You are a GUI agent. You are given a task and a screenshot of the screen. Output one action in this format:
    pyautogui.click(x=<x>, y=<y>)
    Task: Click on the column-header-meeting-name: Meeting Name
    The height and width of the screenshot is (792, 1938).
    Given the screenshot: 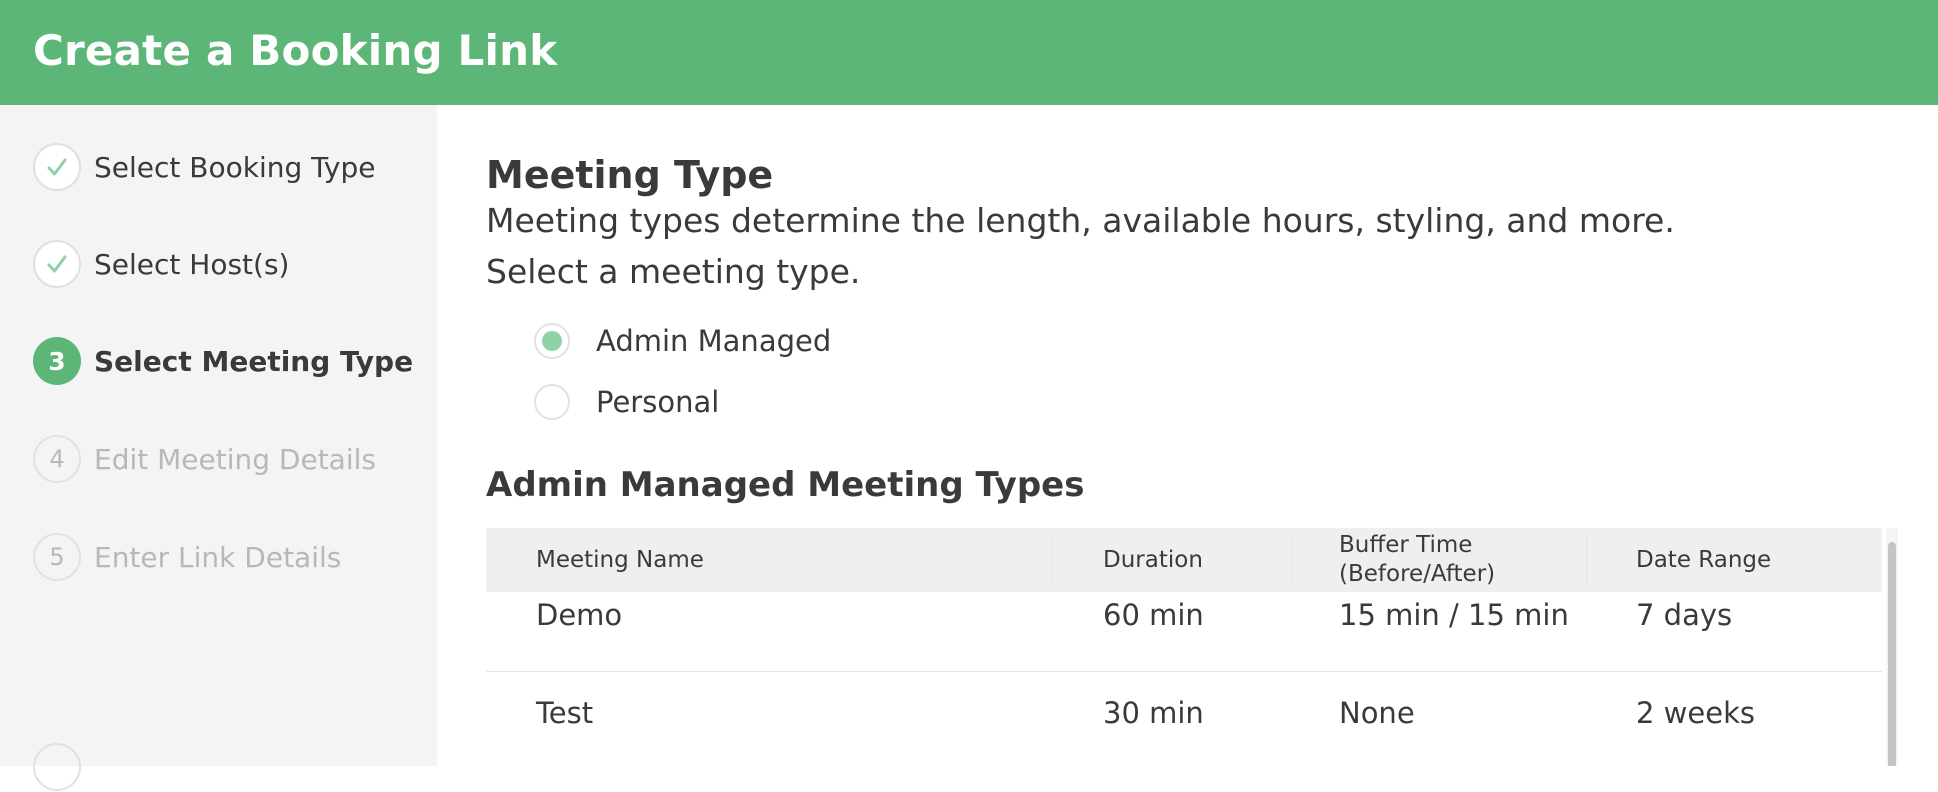 What is the action you would take?
    pyautogui.click(x=620, y=560)
    